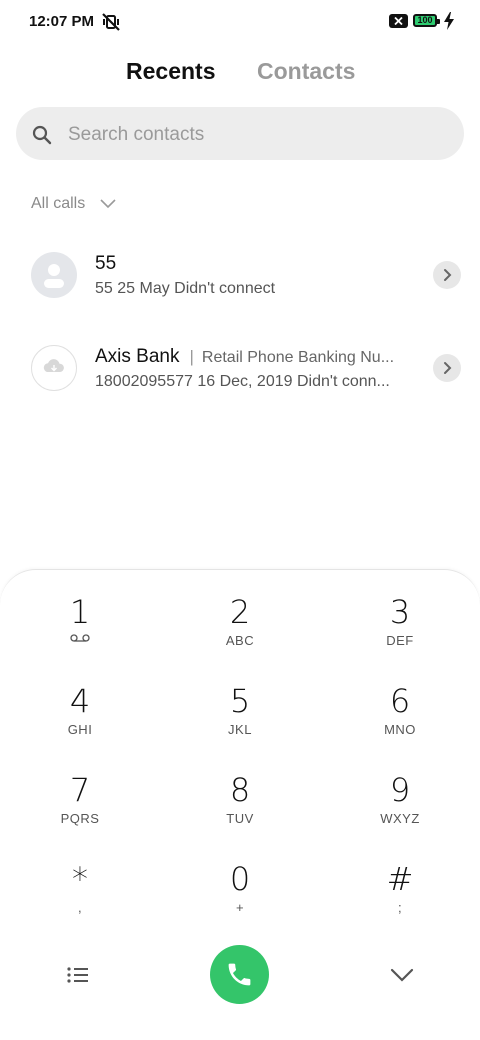 Image resolution: width=480 pixels, height=1040 pixels. What do you see at coordinates (240, 275) in the screenshot?
I see `call-log-item: 55 55 25 May Didn't connect` at bounding box center [240, 275].